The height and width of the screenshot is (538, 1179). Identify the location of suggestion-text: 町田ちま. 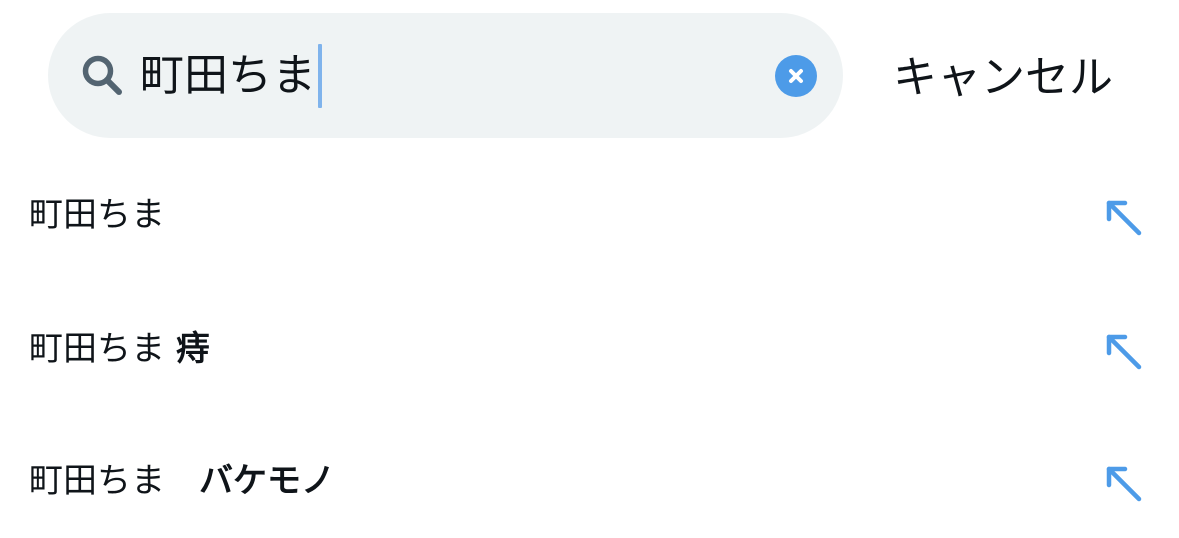
(97, 215).